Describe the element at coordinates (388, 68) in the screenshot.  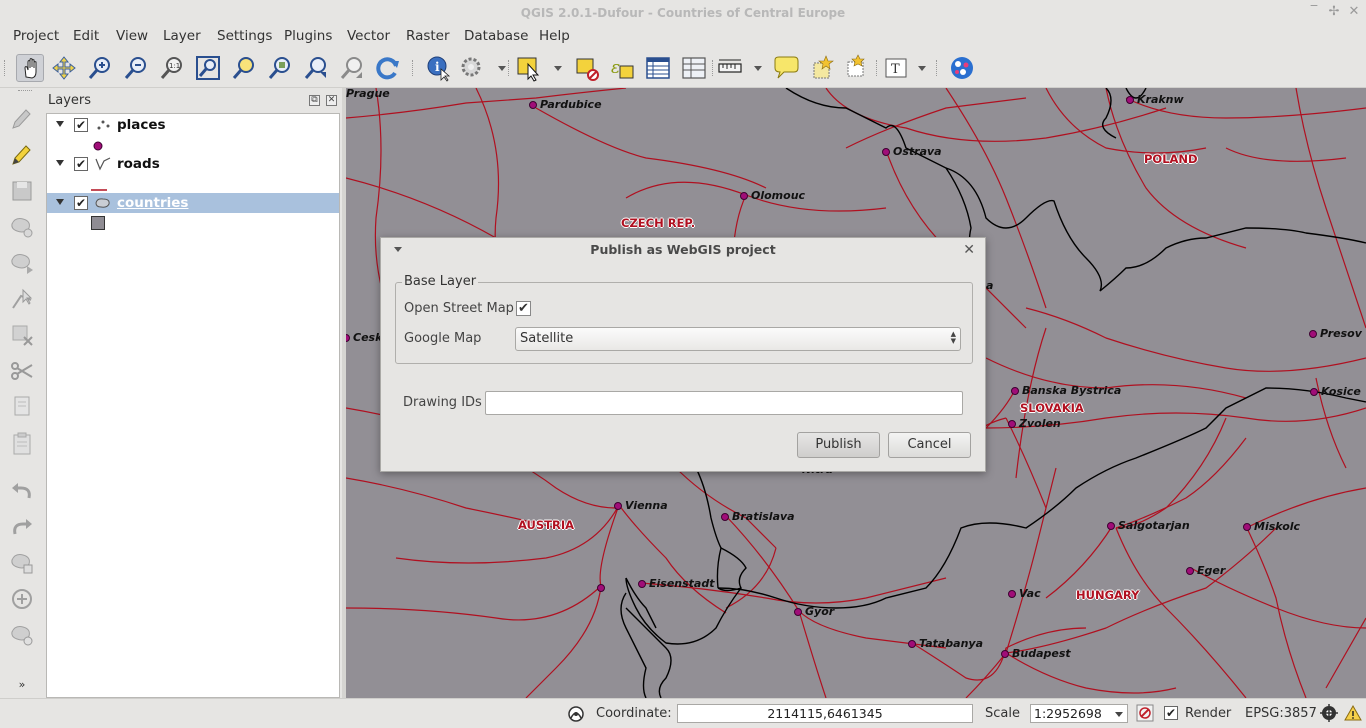
I see `refresh-icon` at that location.